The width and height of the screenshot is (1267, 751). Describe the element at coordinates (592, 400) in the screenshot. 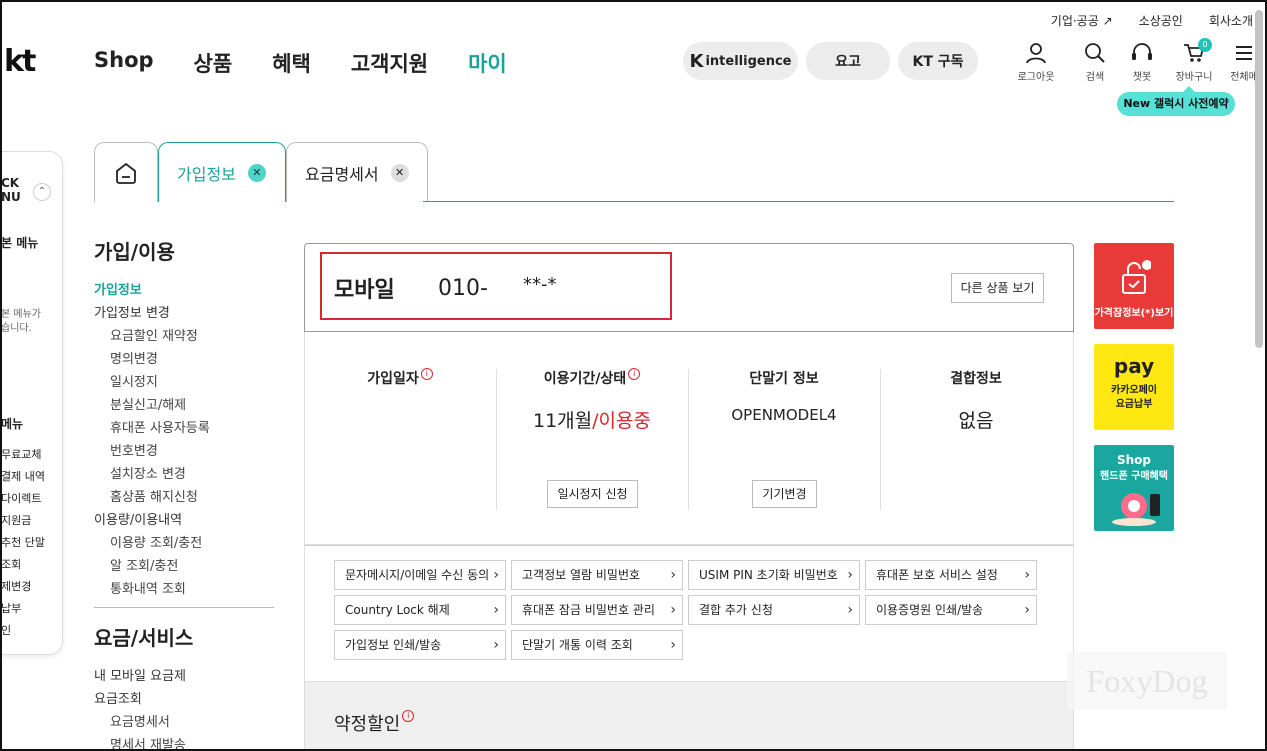

I see `period-status-column: 이용기간/상태 i 11개월/이용중` at that location.